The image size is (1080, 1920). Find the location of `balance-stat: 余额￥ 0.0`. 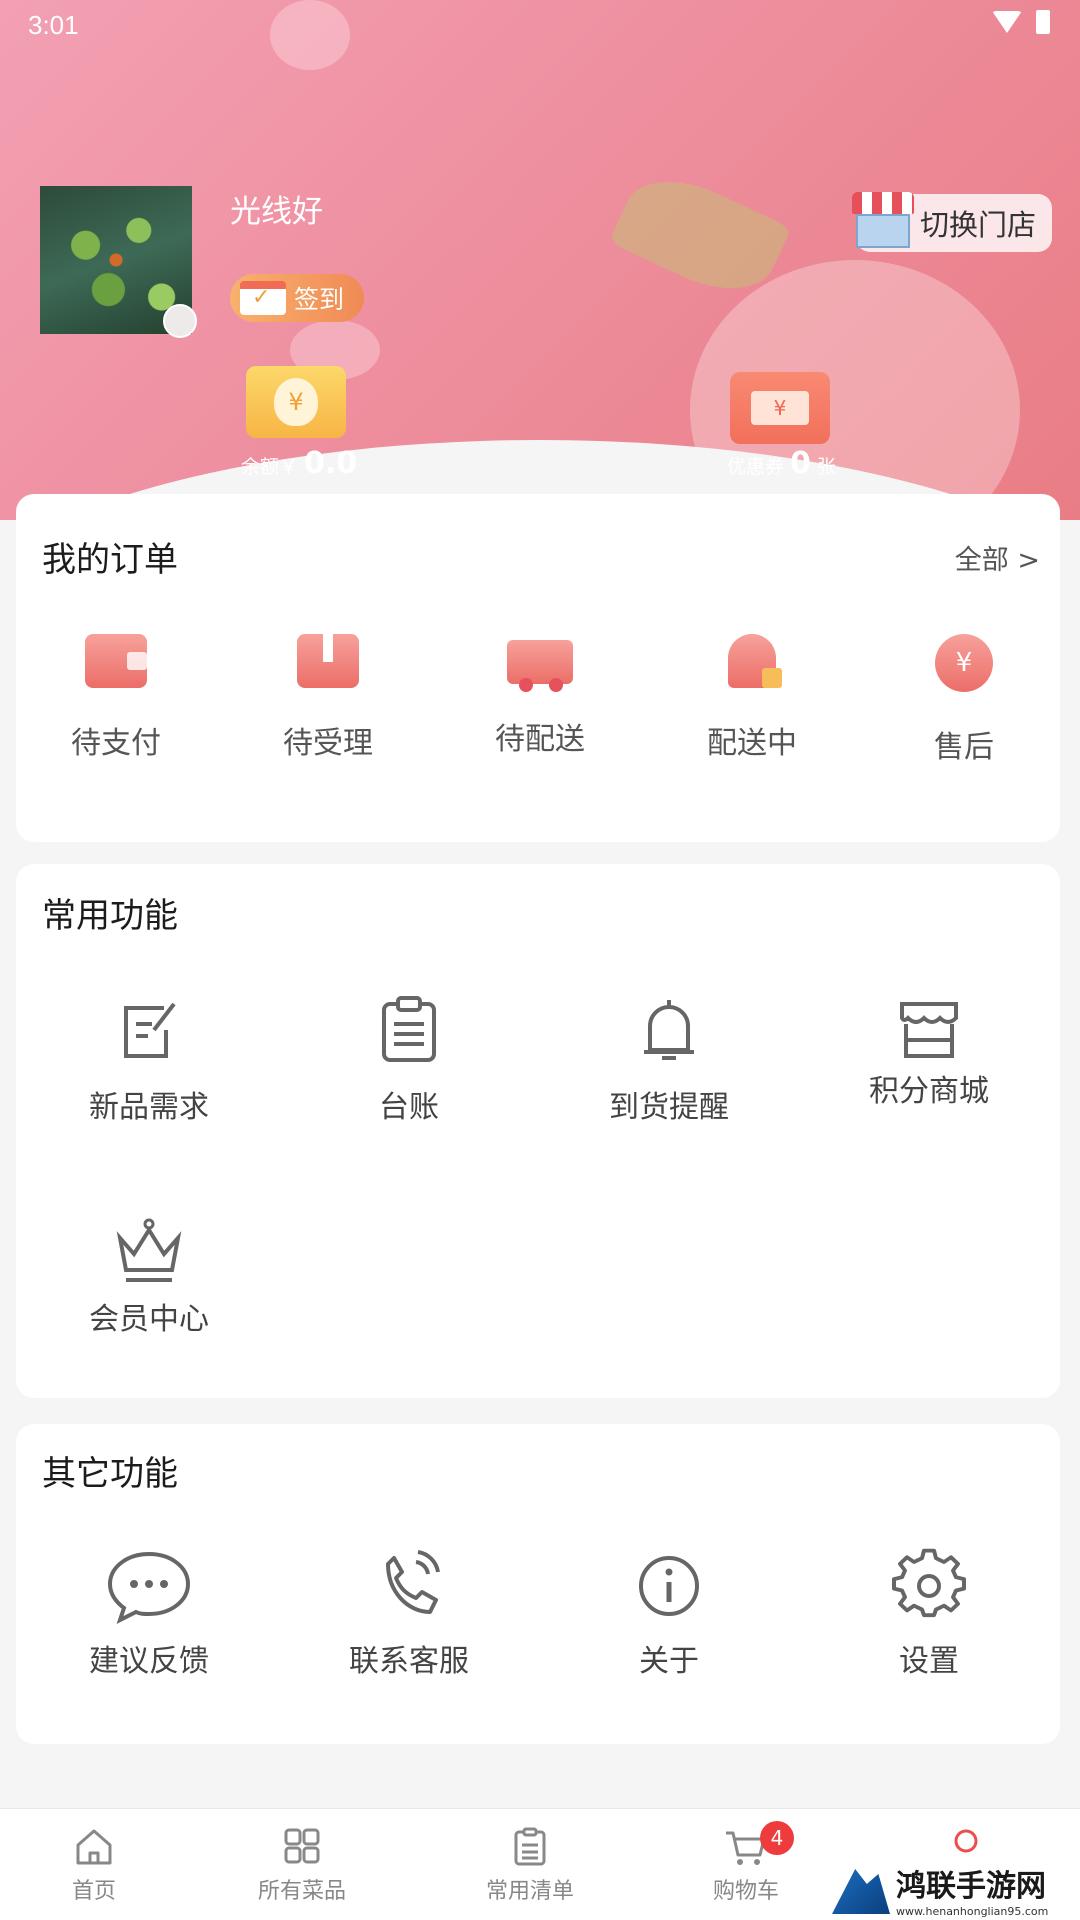

balance-stat: 余额￥ 0.0 is located at coordinates (302, 463).